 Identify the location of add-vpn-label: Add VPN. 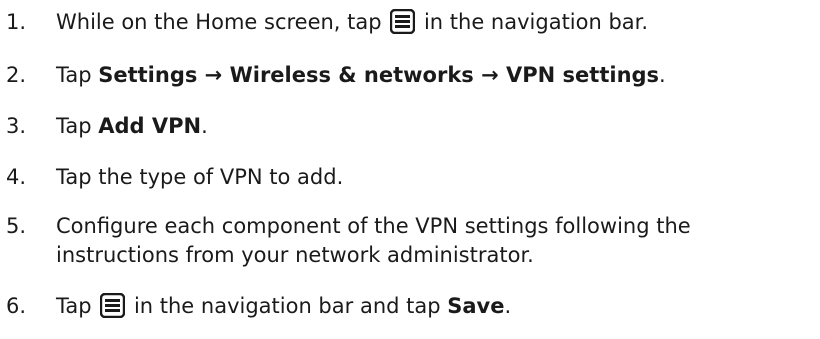
(150, 126).